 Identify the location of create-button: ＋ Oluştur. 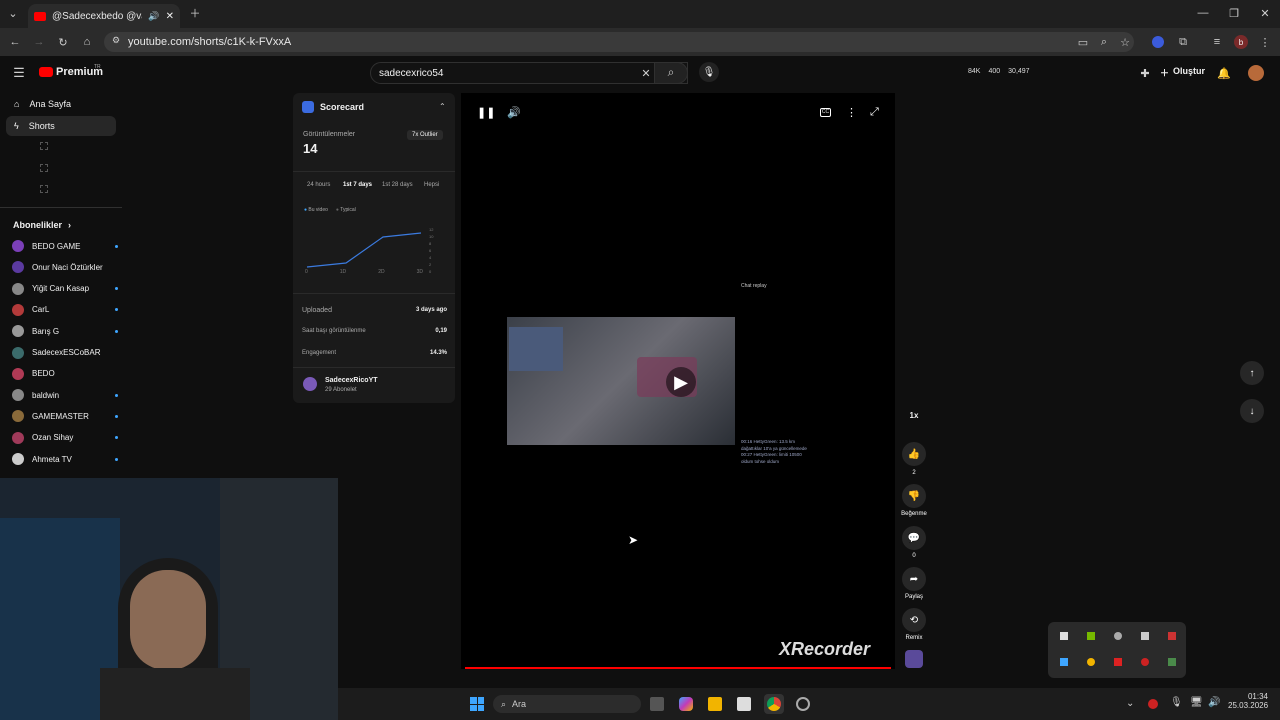
(1182, 72).